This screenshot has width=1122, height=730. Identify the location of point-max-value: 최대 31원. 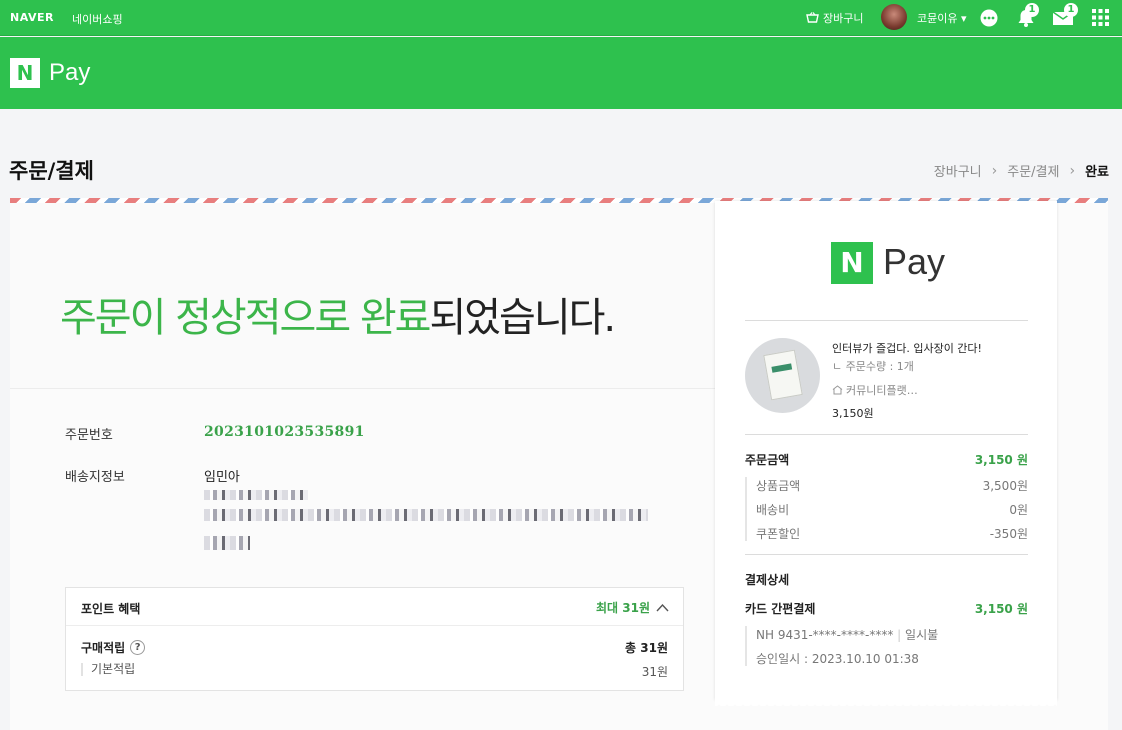
(623, 608).